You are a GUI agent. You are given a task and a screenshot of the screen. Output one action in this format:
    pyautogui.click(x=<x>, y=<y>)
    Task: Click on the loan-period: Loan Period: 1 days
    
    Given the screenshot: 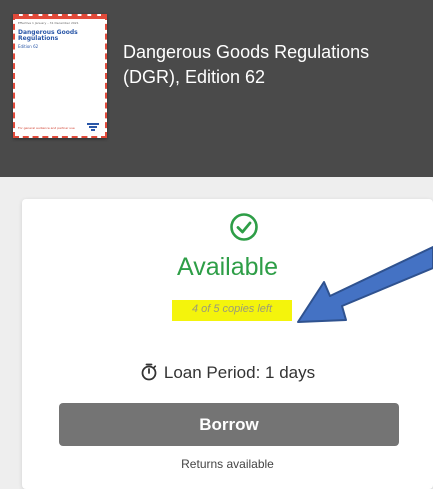 What is the action you would take?
    pyautogui.click(x=227, y=373)
    